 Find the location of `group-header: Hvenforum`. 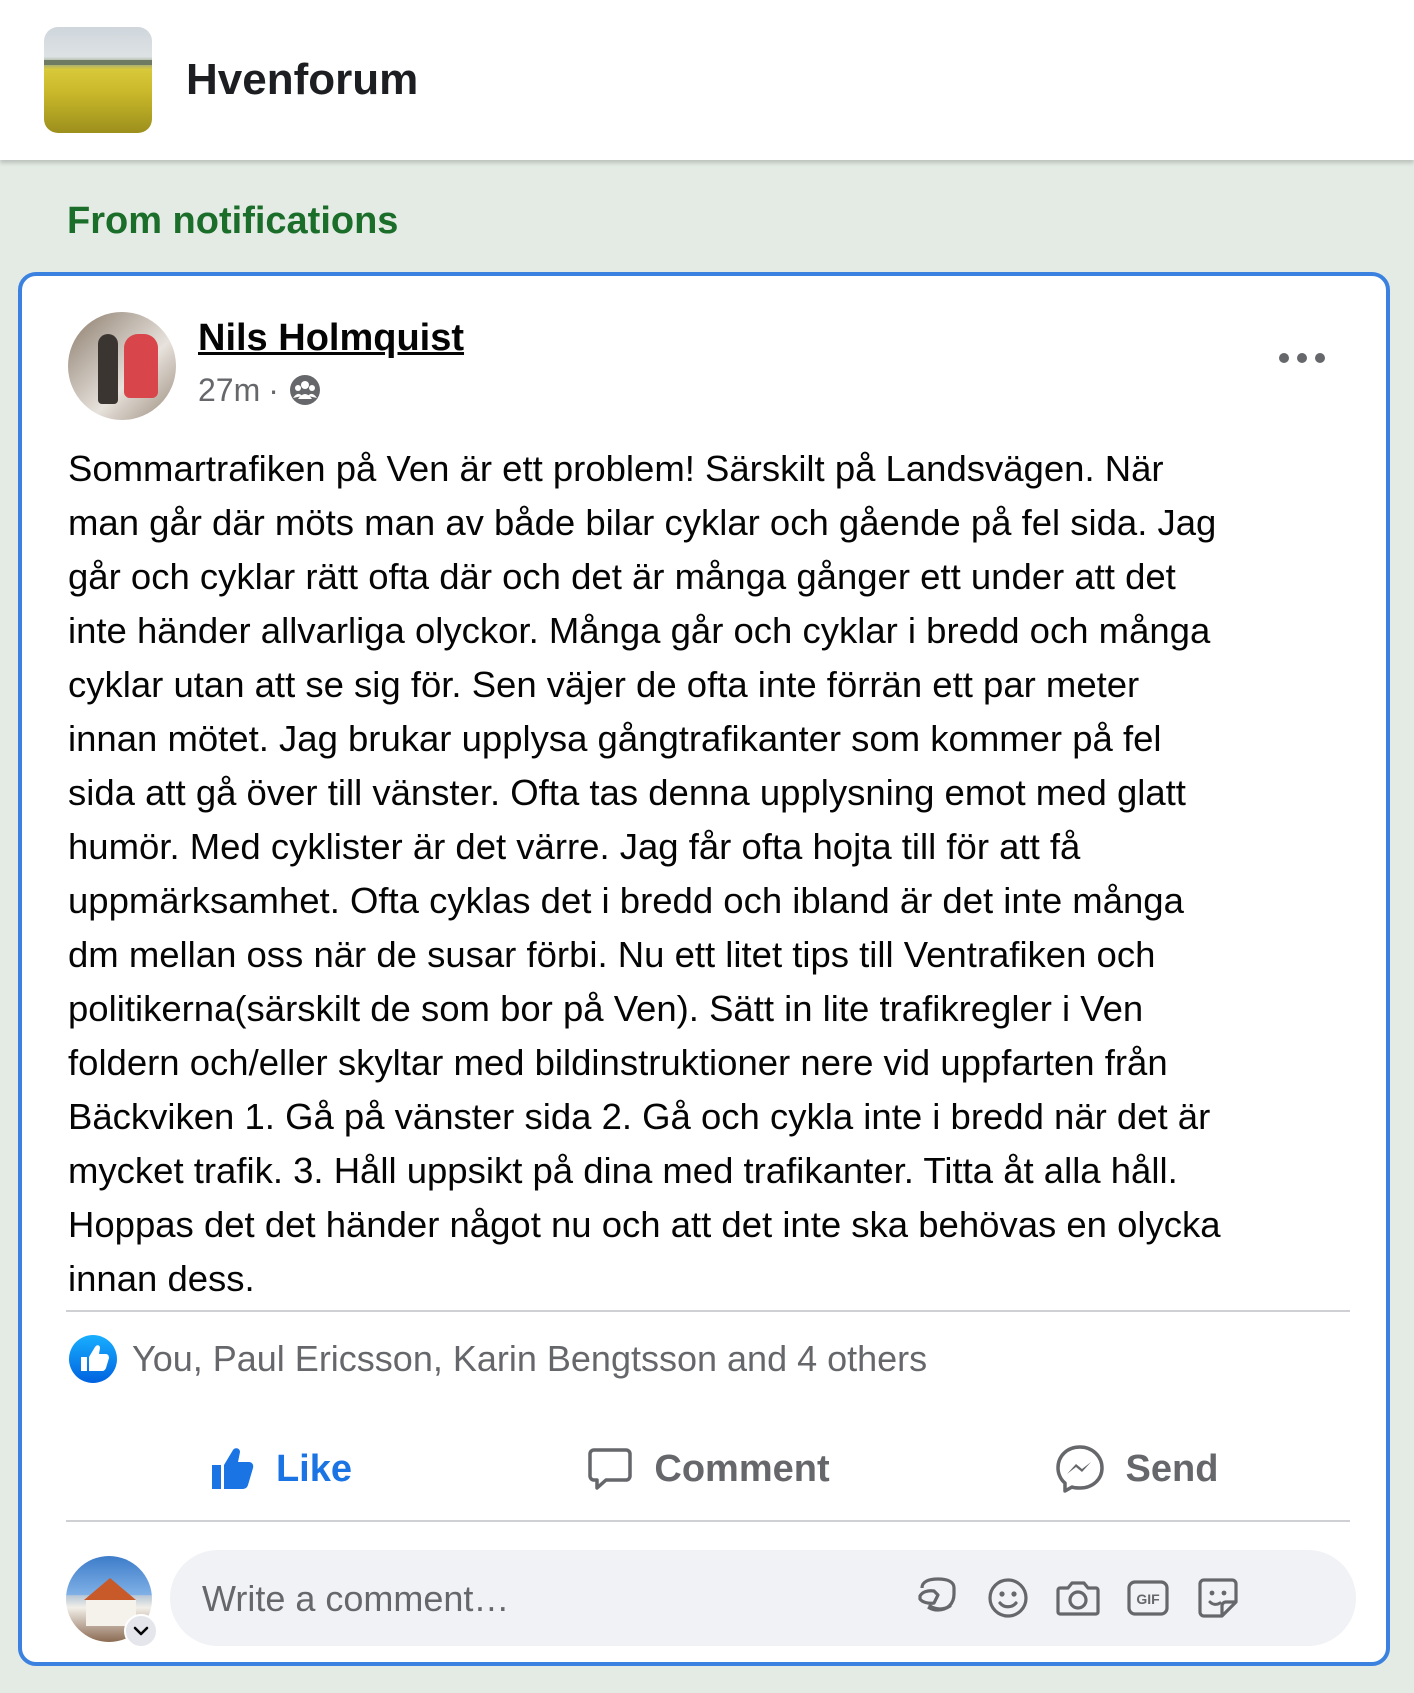

group-header: Hvenforum is located at coordinates (707, 80).